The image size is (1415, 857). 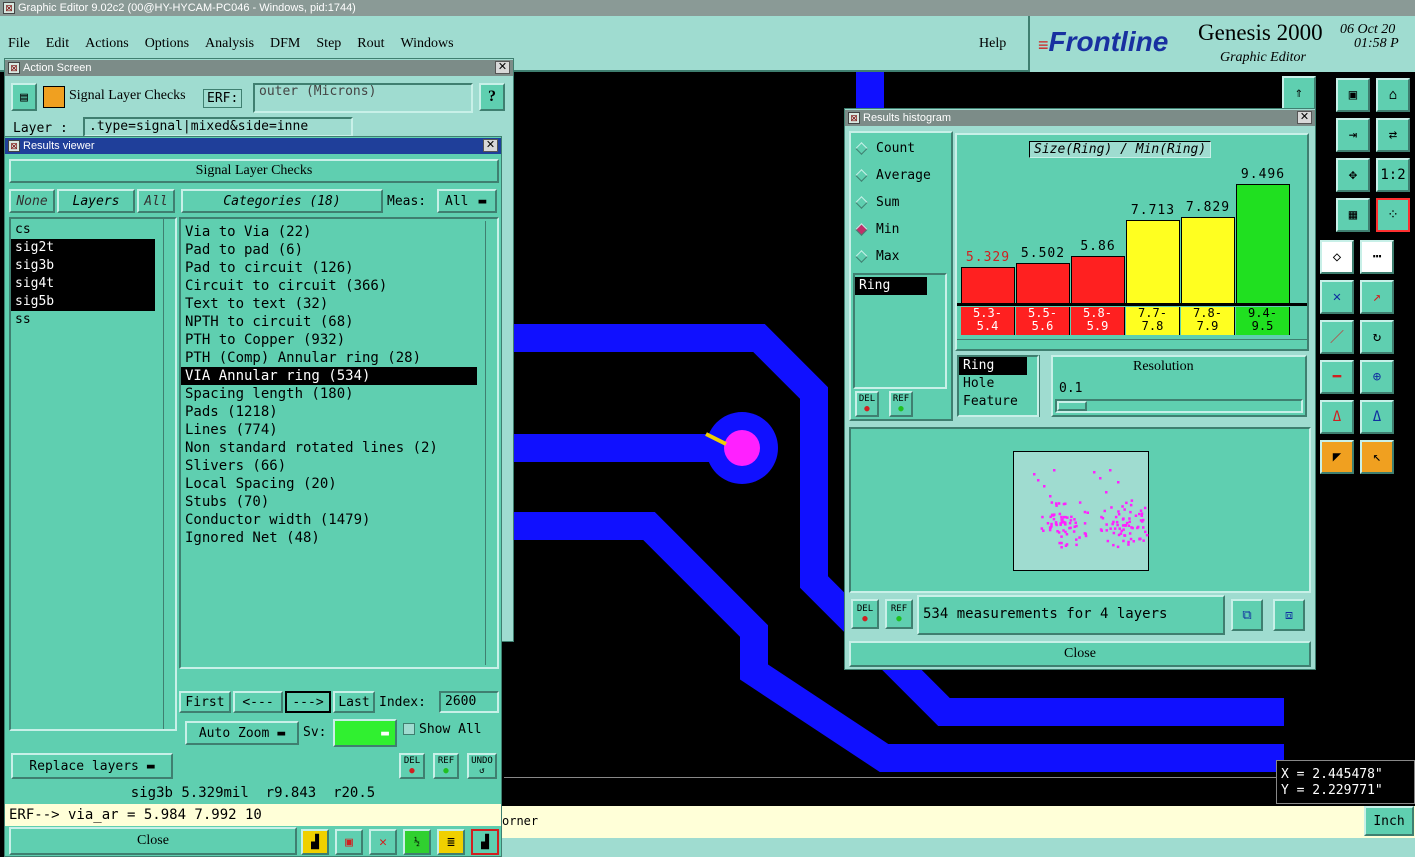 What do you see at coordinates (865, 614) in the screenshot?
I see `preview-del-button: DEL ●` at bounding box center [865, 614].